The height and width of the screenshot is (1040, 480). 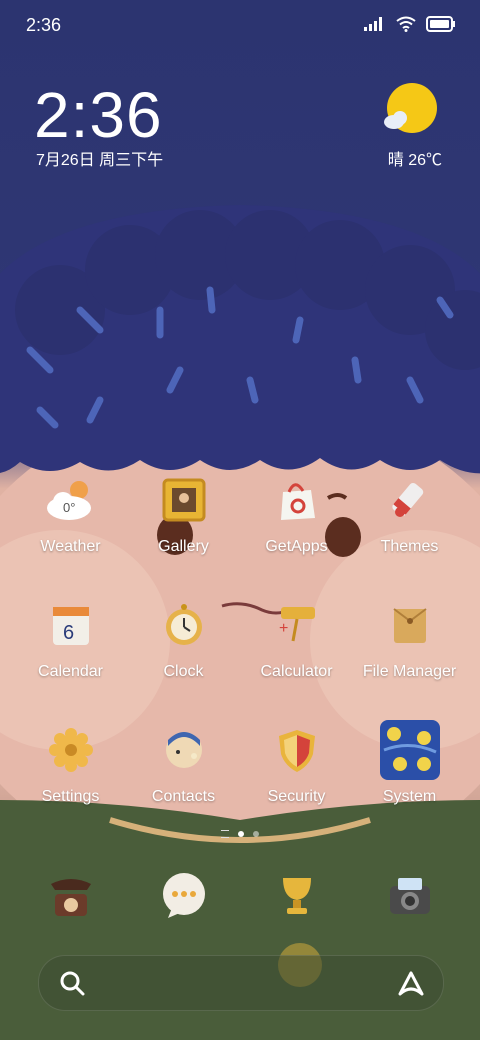 I want to click on trophy-browser-icon, so click(x=297, y=896).